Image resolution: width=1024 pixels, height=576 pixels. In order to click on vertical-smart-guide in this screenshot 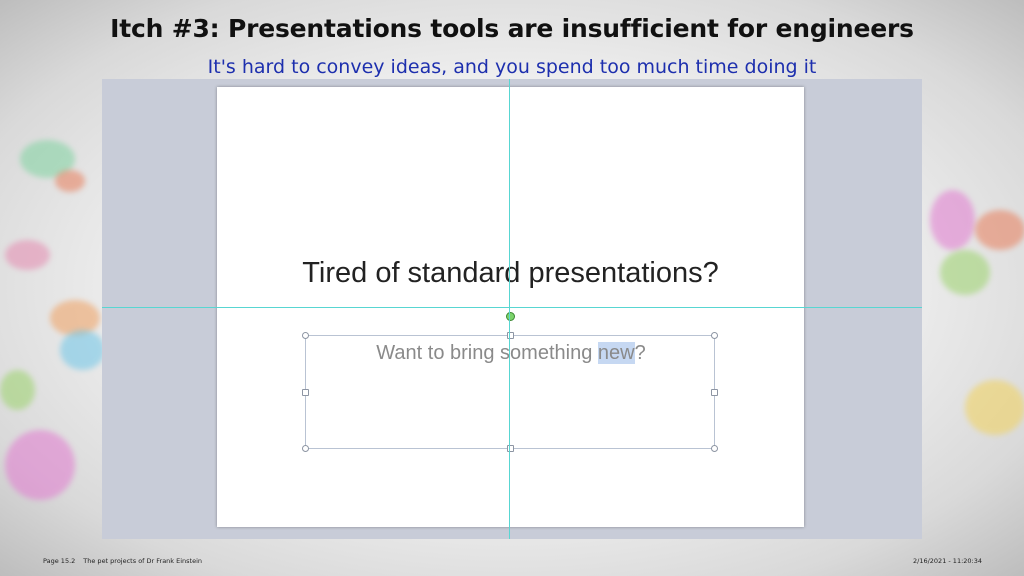, I will do `click(509, 309)`.